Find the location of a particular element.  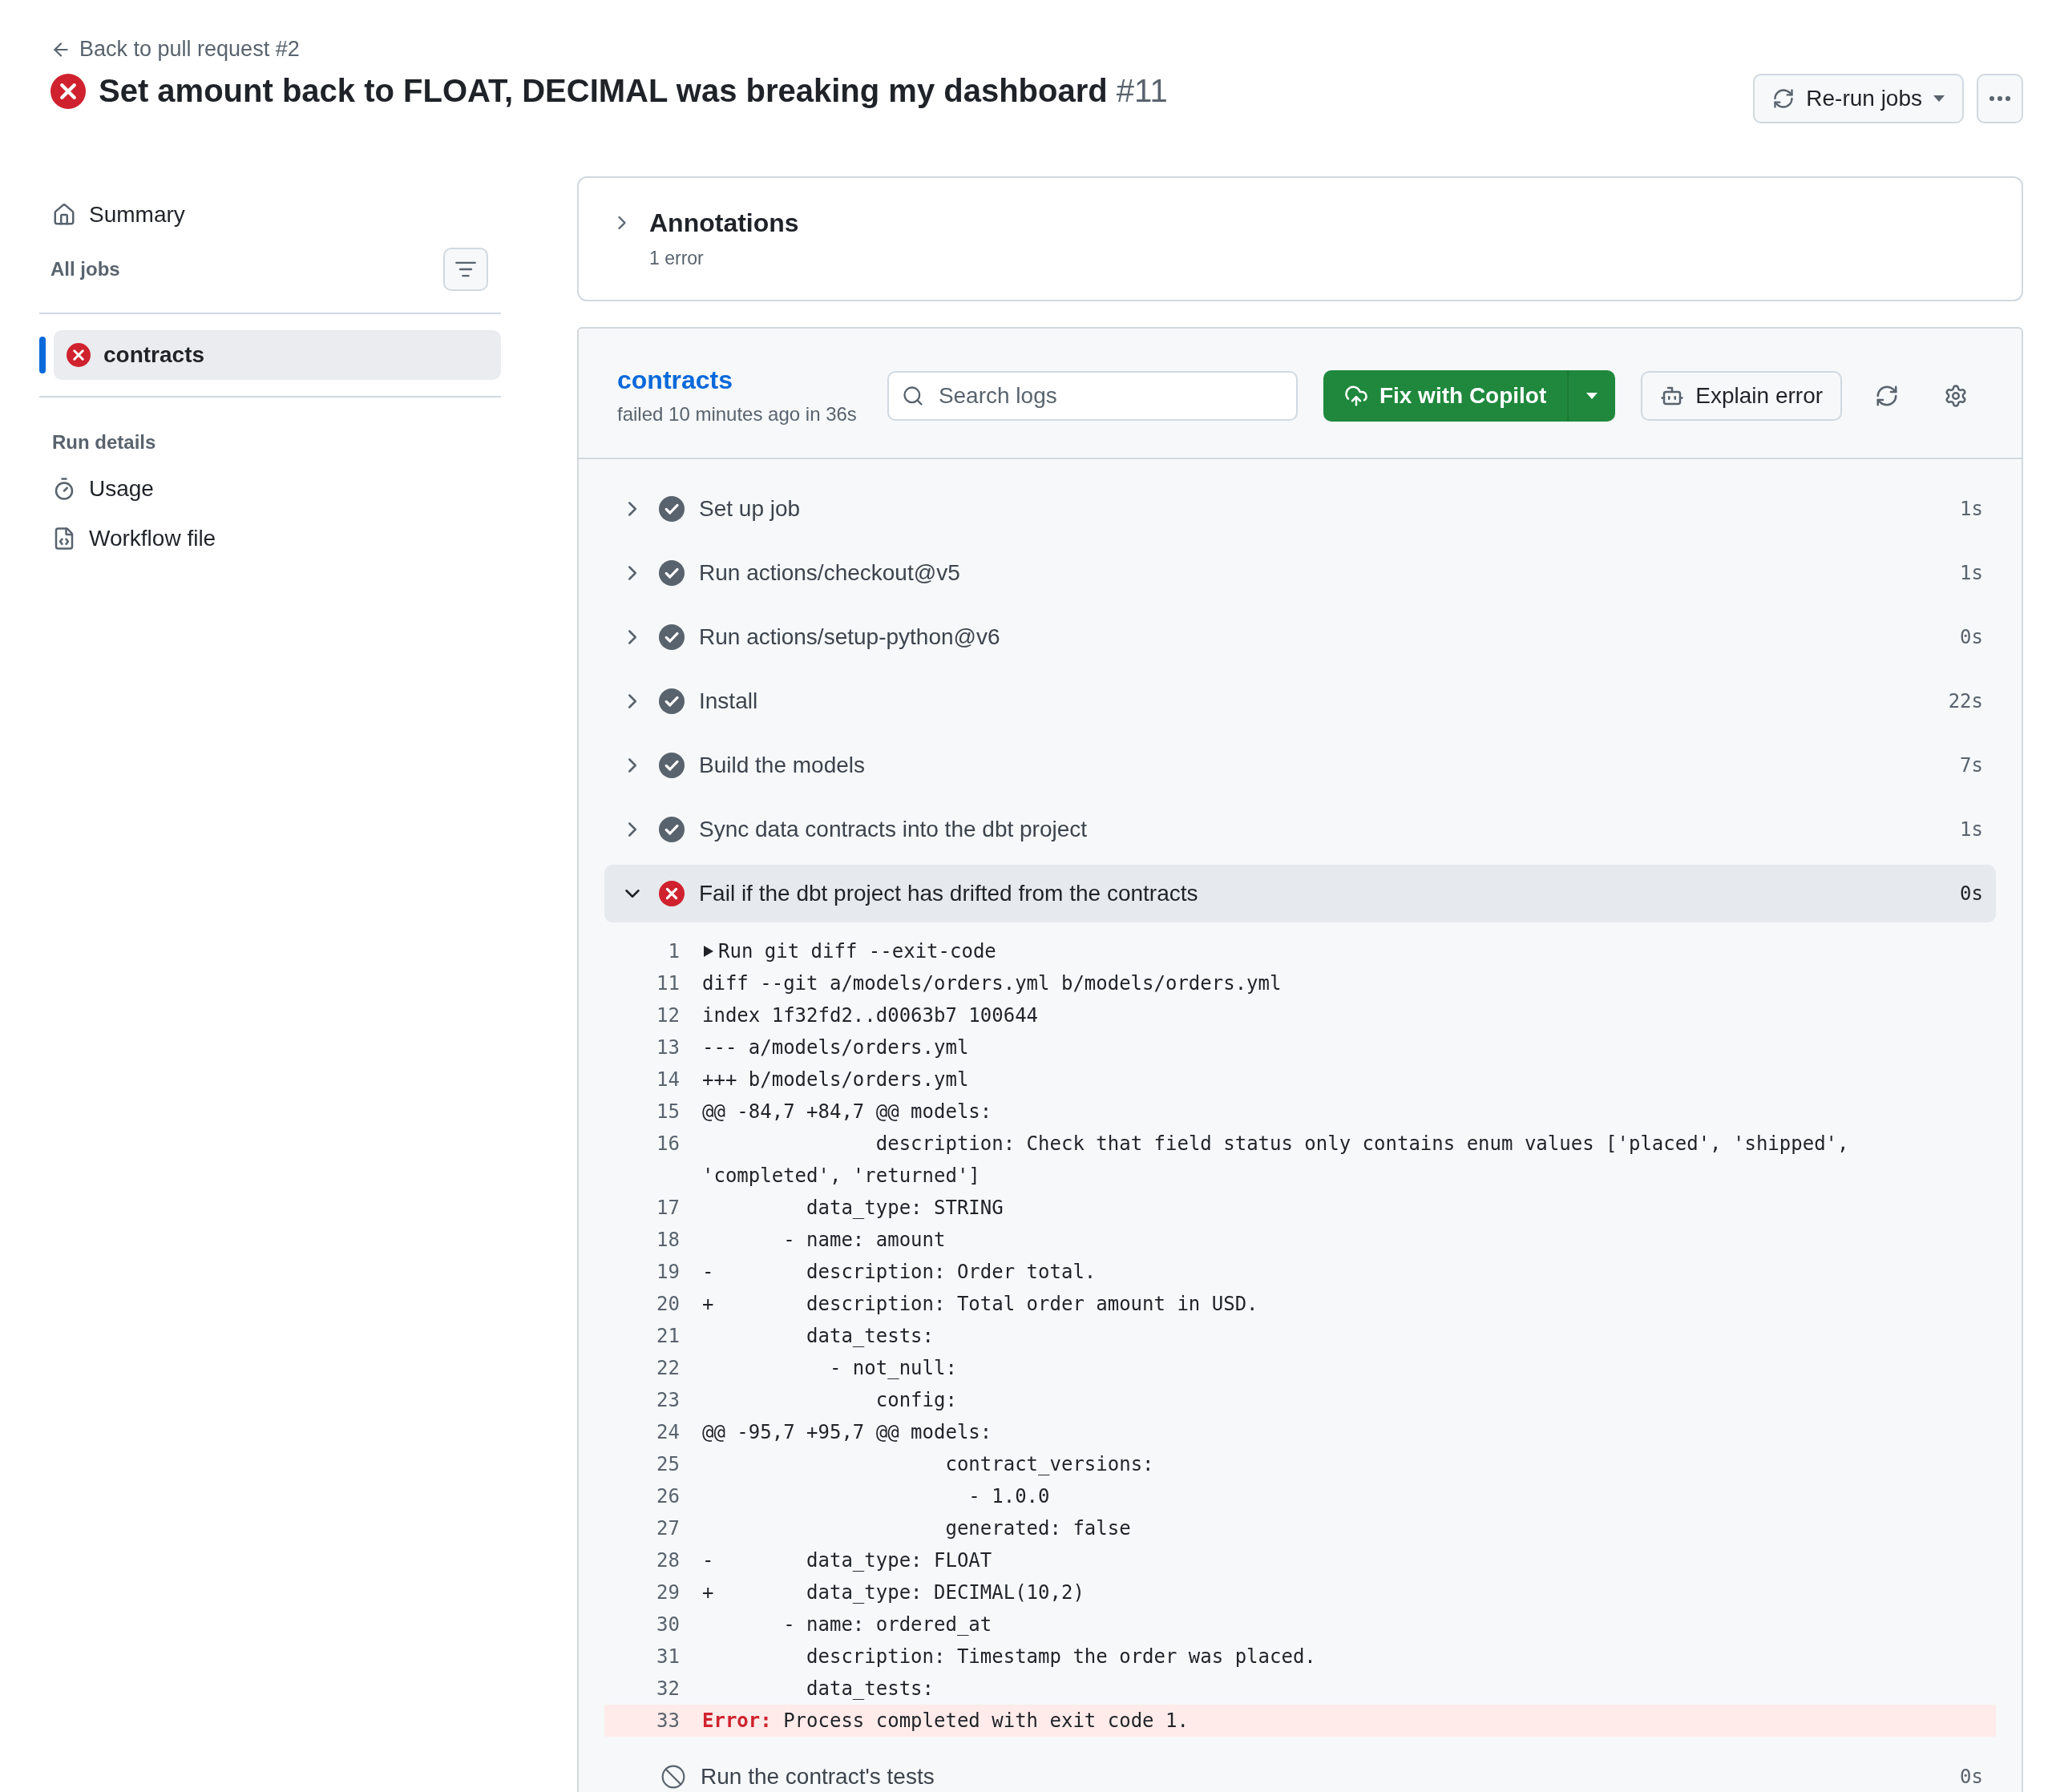

log-line: - not_null: is located at coordinates (893, 1368).